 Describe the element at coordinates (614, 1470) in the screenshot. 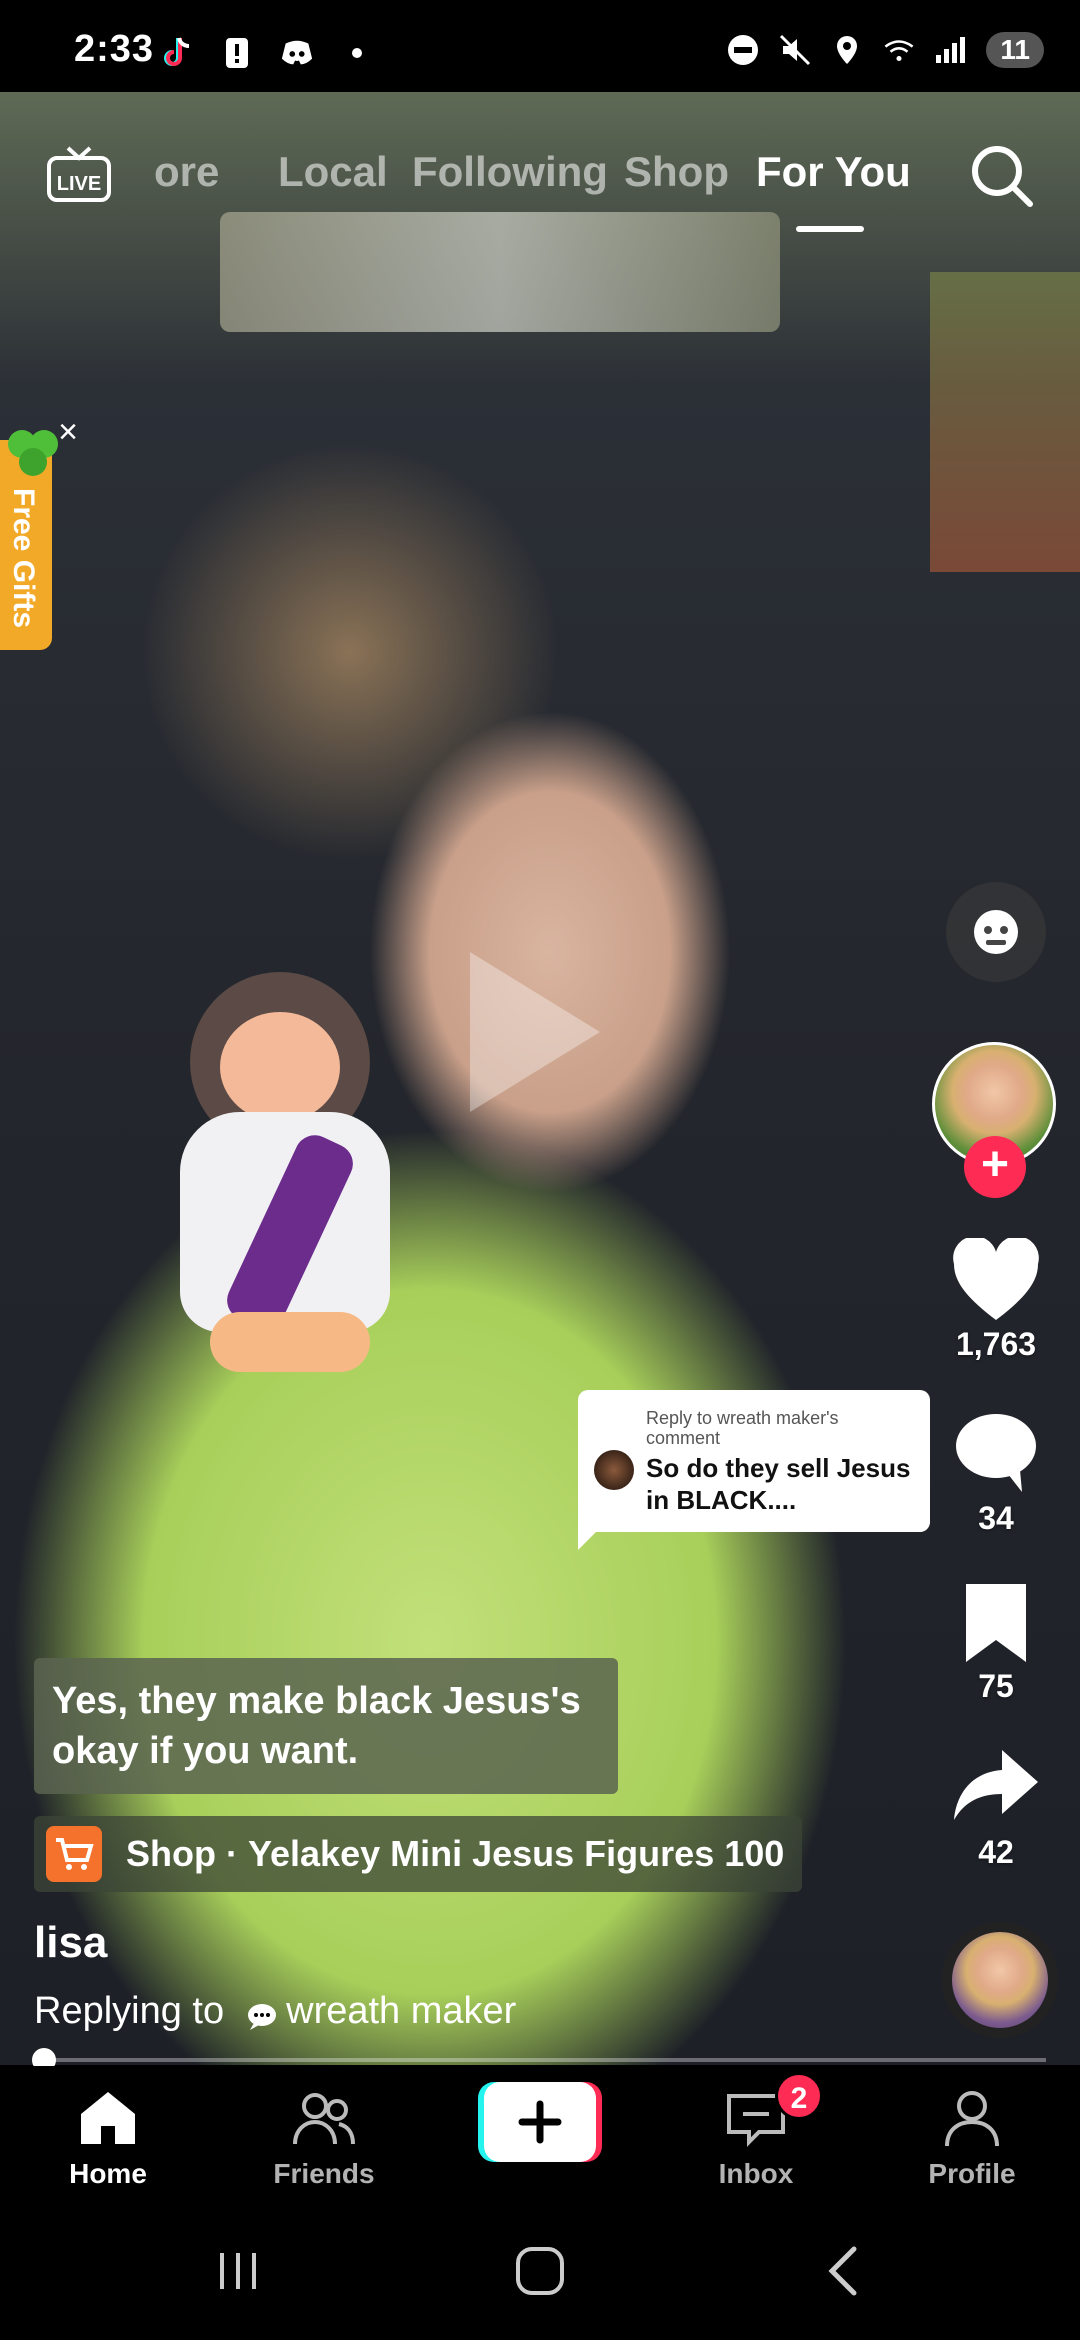

I see `commenter-avatar` at that location.